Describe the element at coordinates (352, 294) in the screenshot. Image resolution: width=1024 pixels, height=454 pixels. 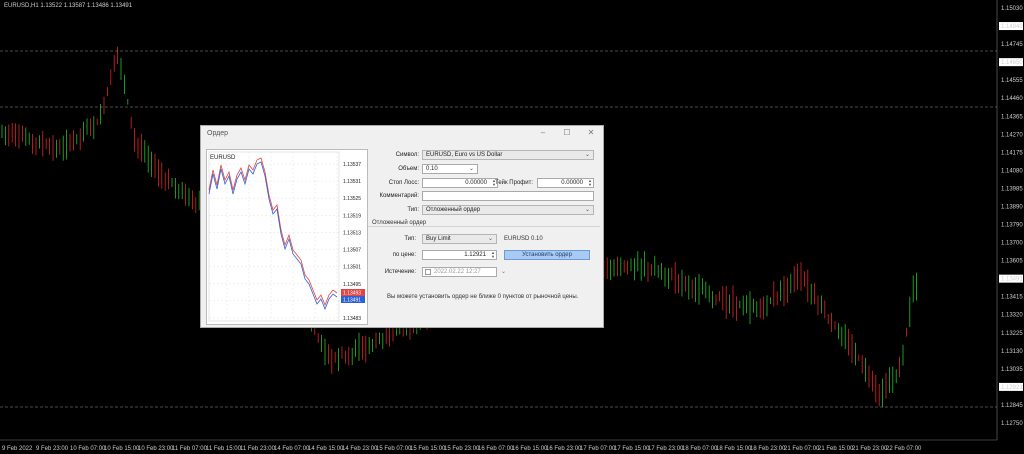
I see `ask-price-label: 1.13493` at that location.